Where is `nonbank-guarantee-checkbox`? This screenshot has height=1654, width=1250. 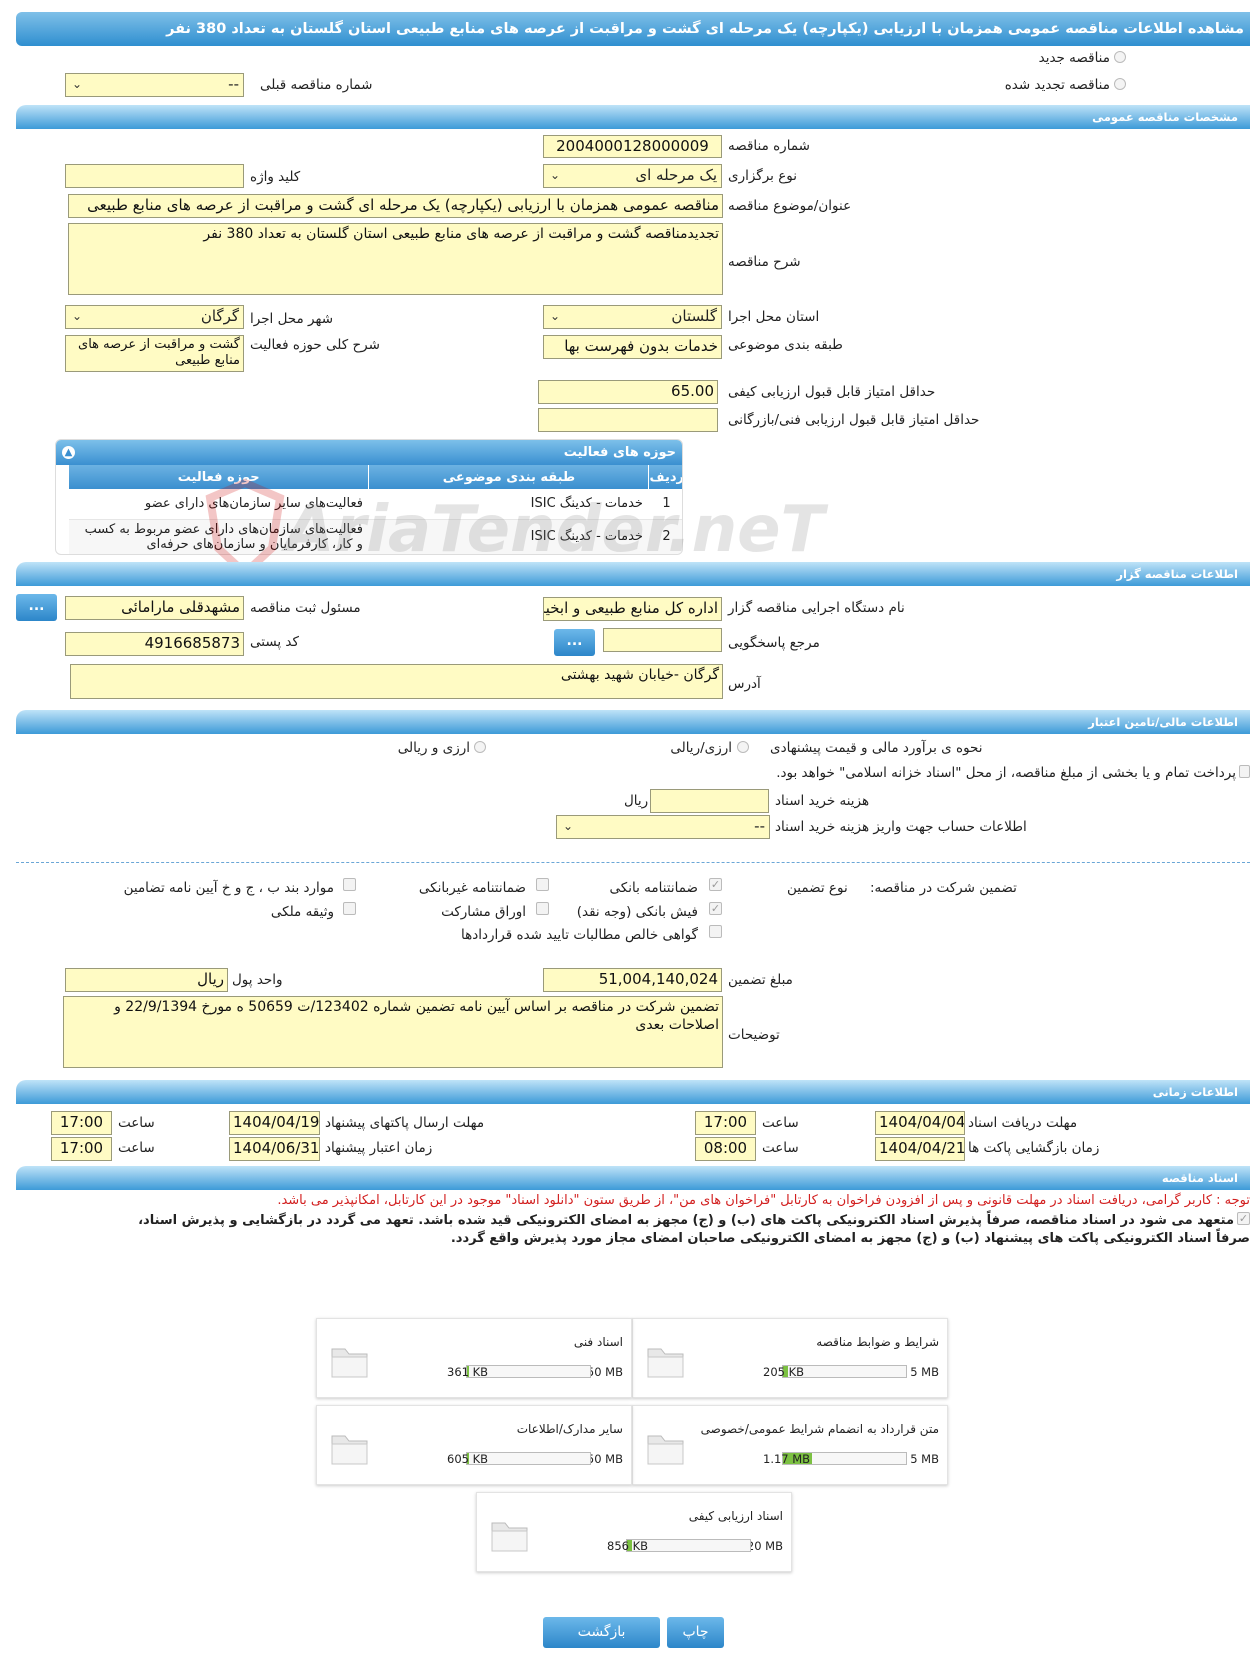
nonbank-guarantee-checkbox is located at coordinates (542, 884).